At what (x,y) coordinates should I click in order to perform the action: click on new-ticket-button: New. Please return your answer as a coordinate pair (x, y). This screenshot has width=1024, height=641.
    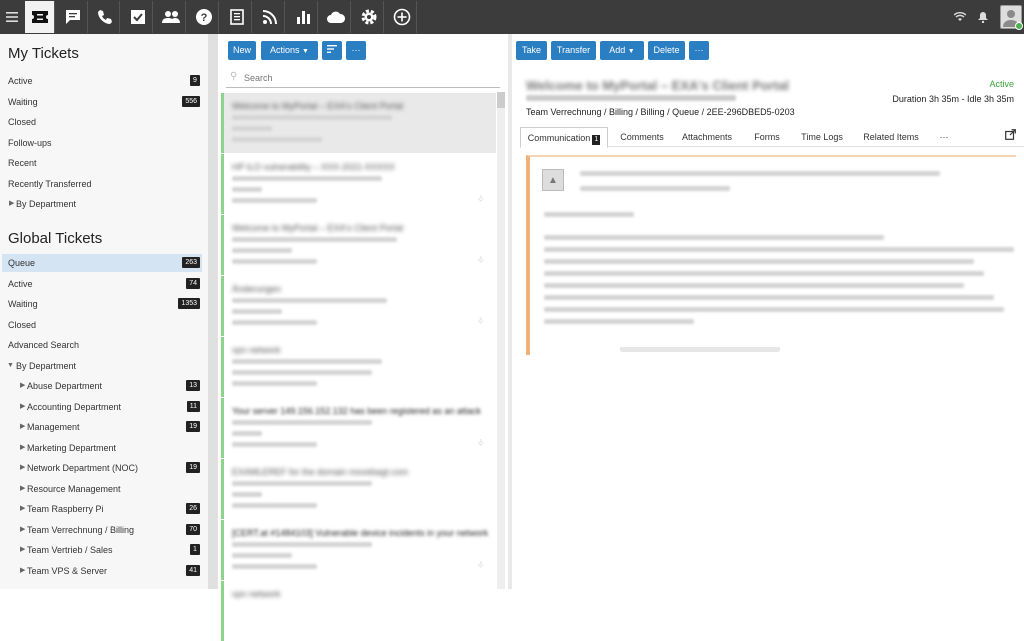
    Looking at the image, I should click on (242, 50).